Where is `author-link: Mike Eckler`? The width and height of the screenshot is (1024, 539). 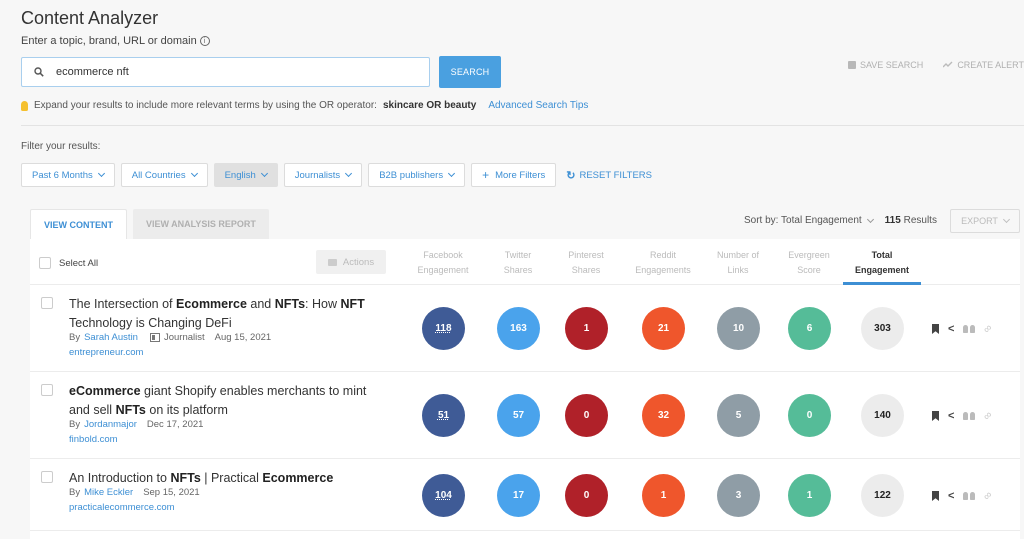 author-link: Mike Eckler is located at coordinates (108, 492).